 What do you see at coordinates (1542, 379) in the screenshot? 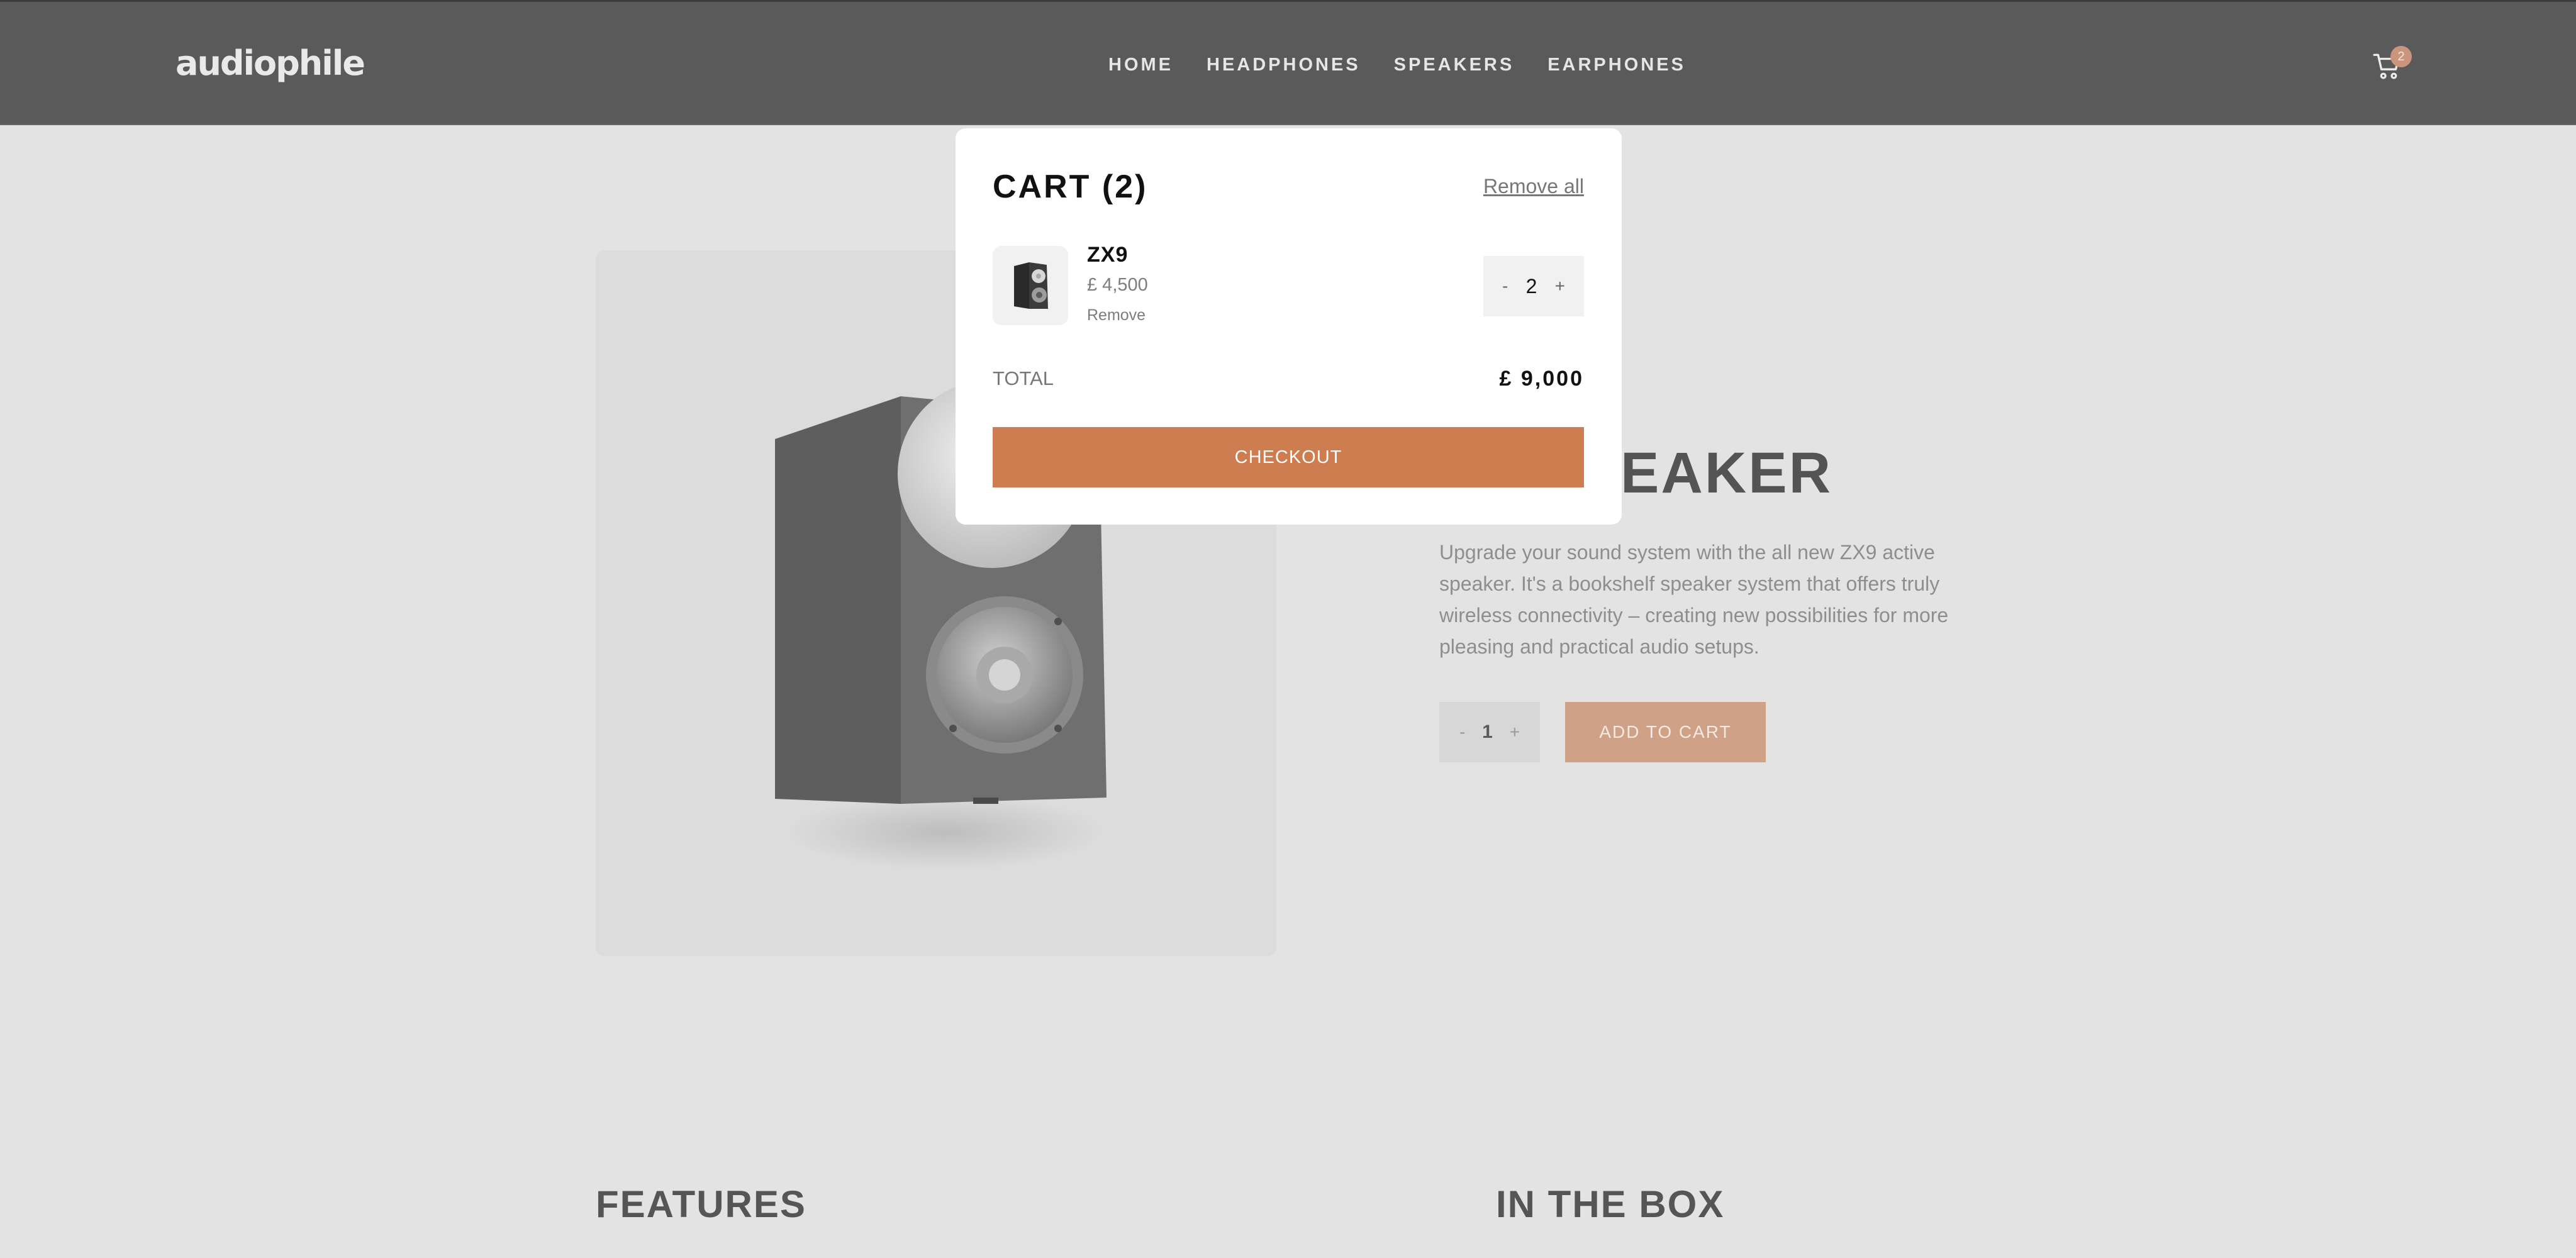
I see `total-value: £ 9,000` at bounding box center [1542, 379].